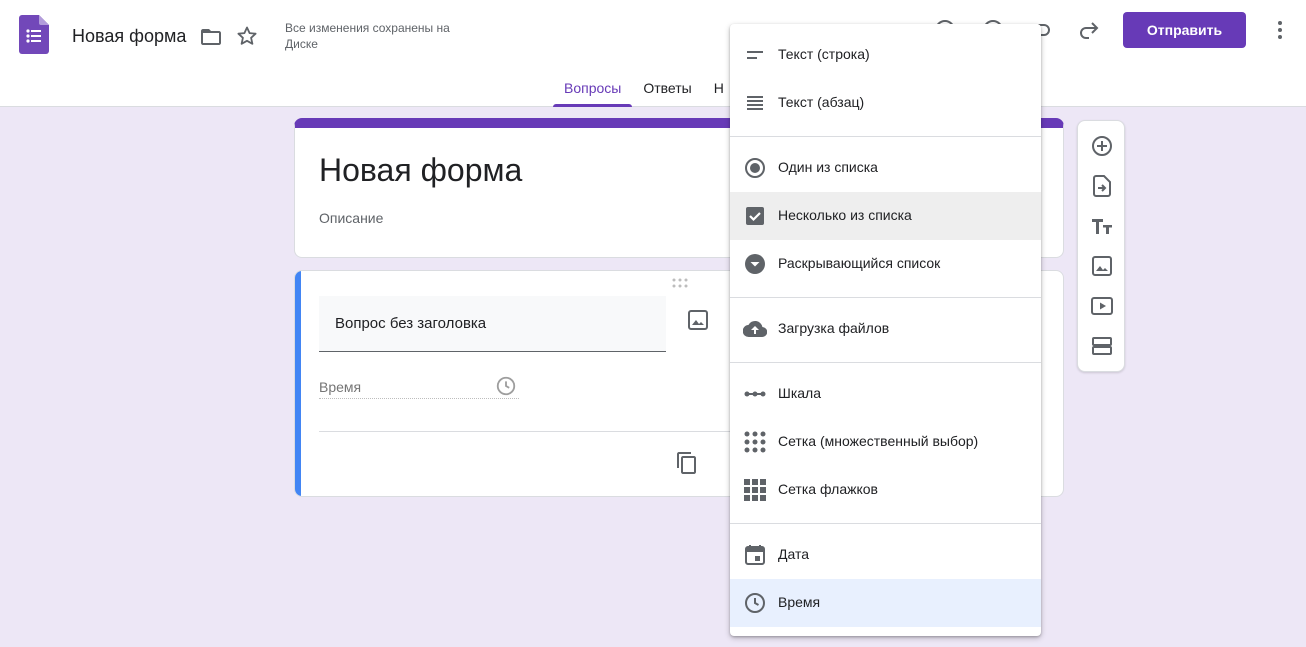  What do you see at coordinates (211, 37) in the screenshot?
I see `folder-icon` at bounding box center [211, 37].